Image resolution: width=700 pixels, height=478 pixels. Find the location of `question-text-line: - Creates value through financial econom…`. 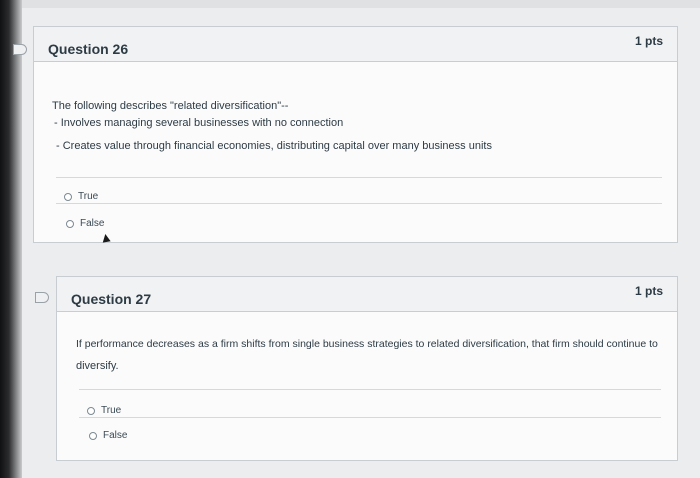

question-text-line: - Creates value through financial econom… is located at coordinates (274, 146).